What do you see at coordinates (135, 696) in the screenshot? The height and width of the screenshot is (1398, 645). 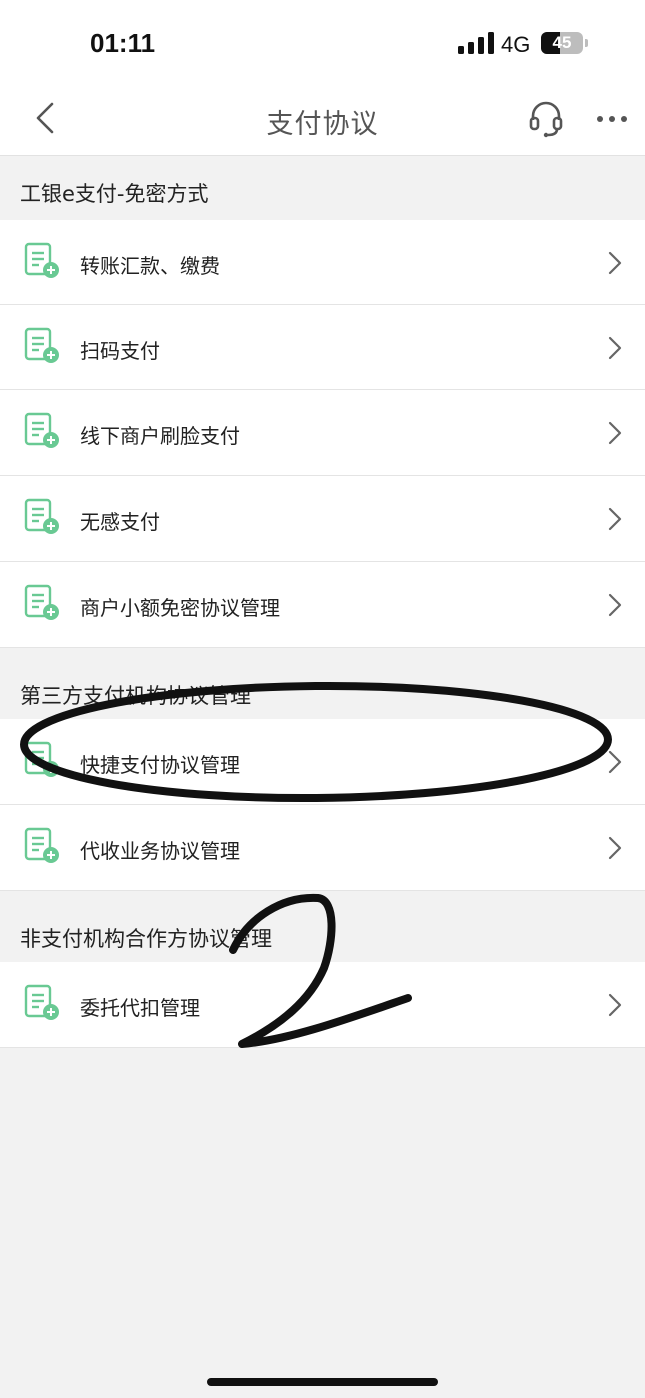 I see `section-title: 第三方支付机构协议管理` at bounding box center [135, 696].